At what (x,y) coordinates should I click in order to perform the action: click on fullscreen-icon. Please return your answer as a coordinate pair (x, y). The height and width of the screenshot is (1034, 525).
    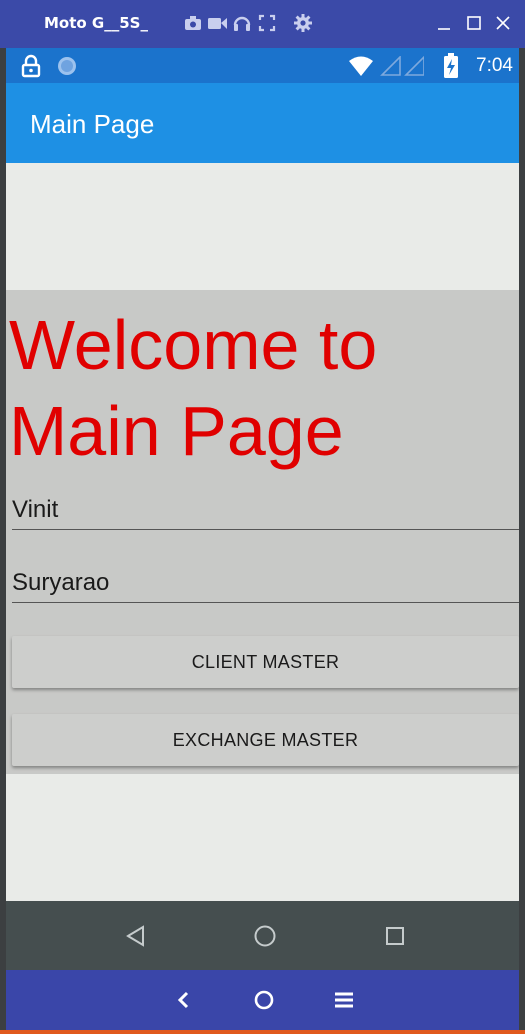
    Looking at the image, I should click on (267, 23).